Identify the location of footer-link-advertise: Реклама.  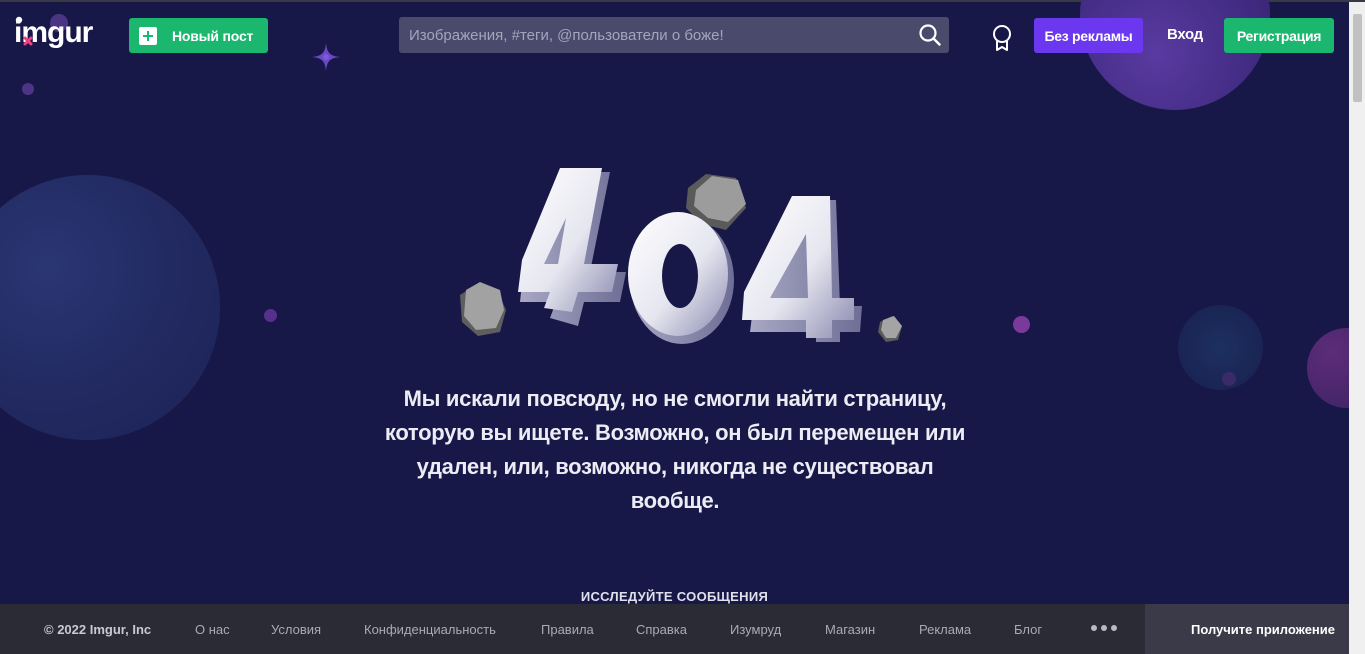
(945, 629).